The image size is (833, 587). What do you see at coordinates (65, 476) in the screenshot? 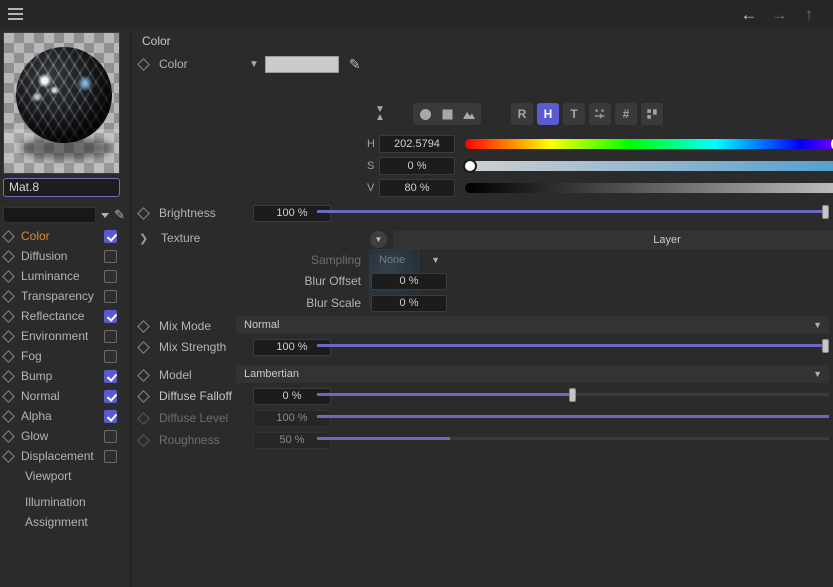
I see `sidebar-item-viewport: Viewport` at bounding box center [65, 476].